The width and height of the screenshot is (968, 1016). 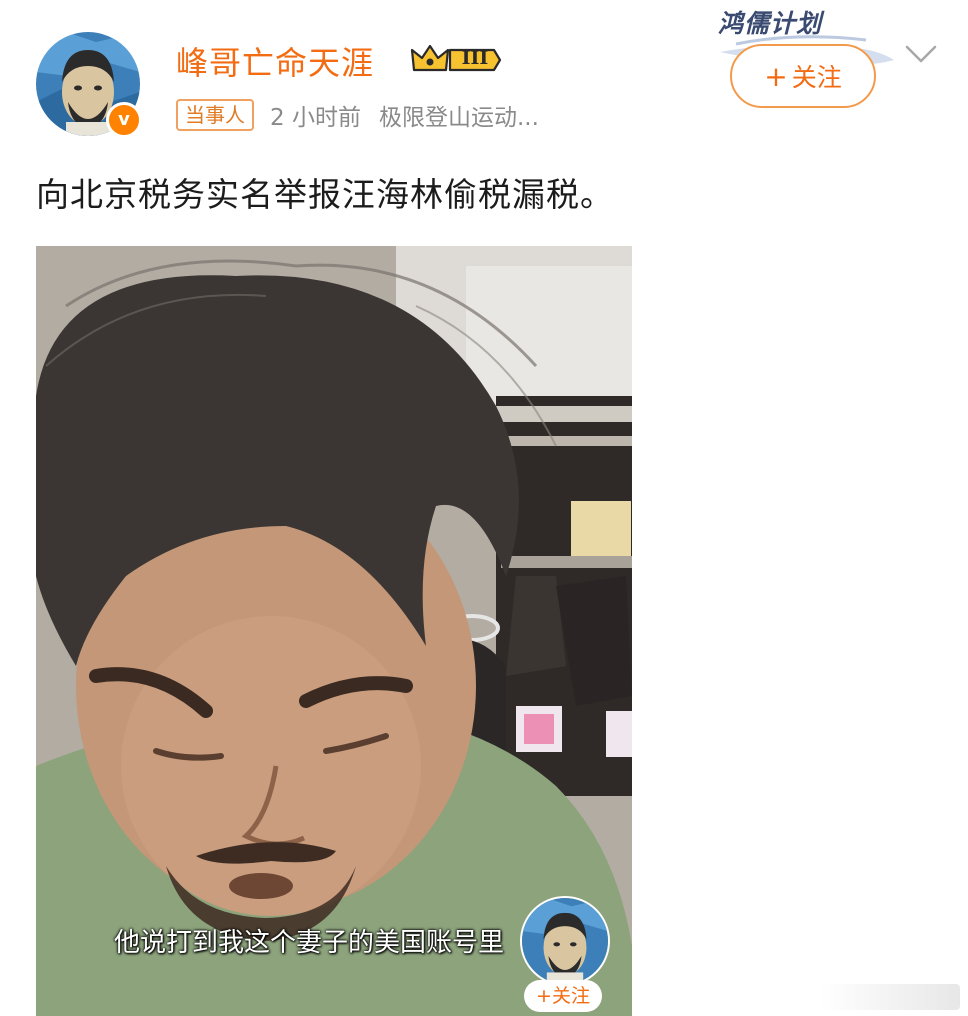 I want to click on plus-icon: +, so click(x=776, y=76).